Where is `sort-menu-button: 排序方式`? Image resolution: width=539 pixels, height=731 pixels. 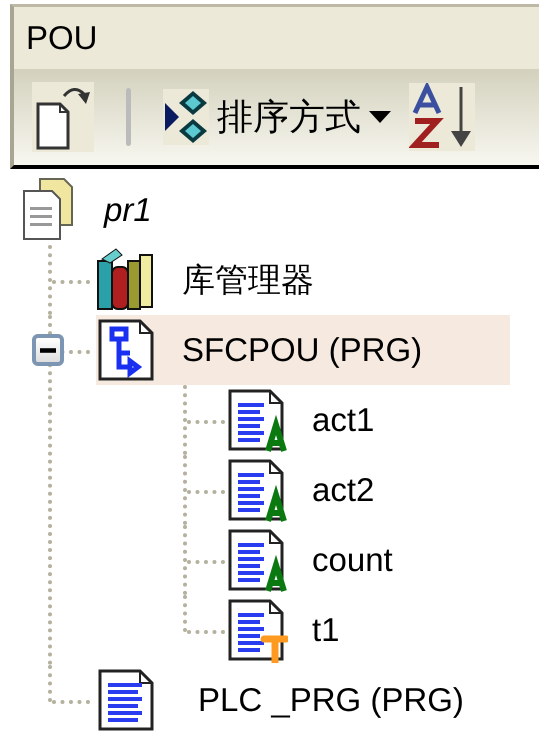 sort-menu-button: 排序方式 is located at coordinates (277, 117).